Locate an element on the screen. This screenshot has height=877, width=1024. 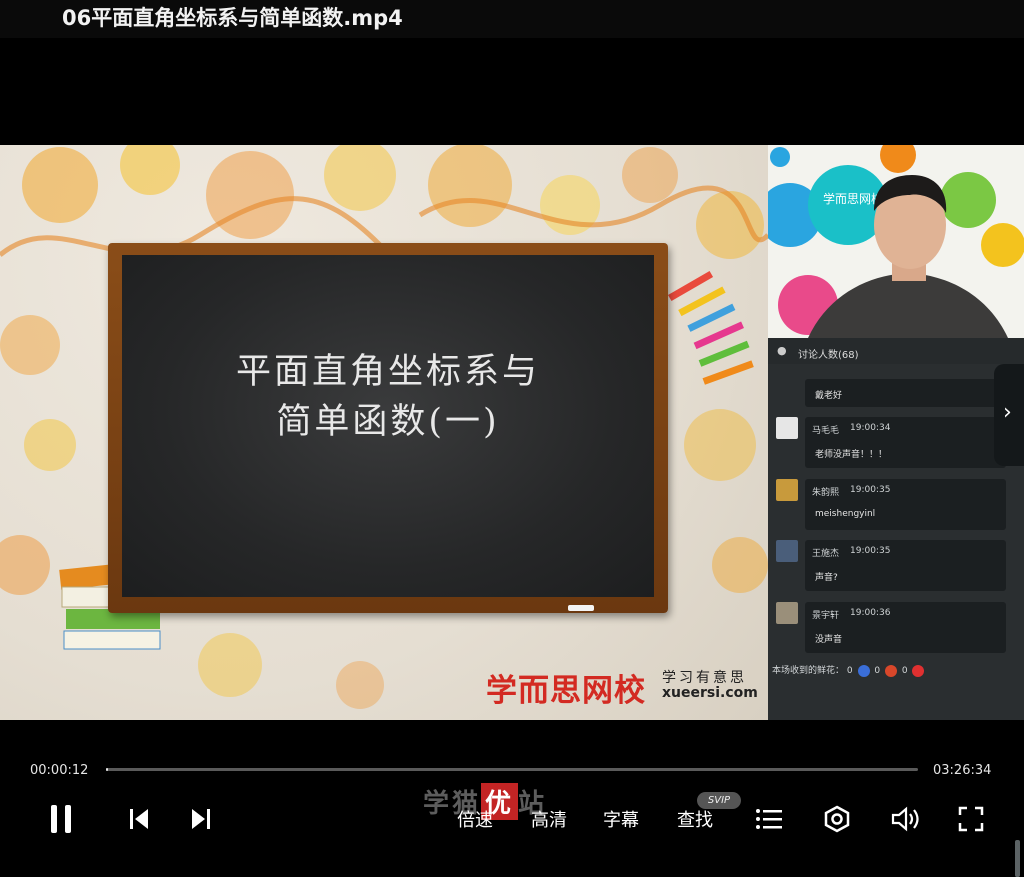
teacher-camera: 学而思网校 is located at coordinates (896, 241).